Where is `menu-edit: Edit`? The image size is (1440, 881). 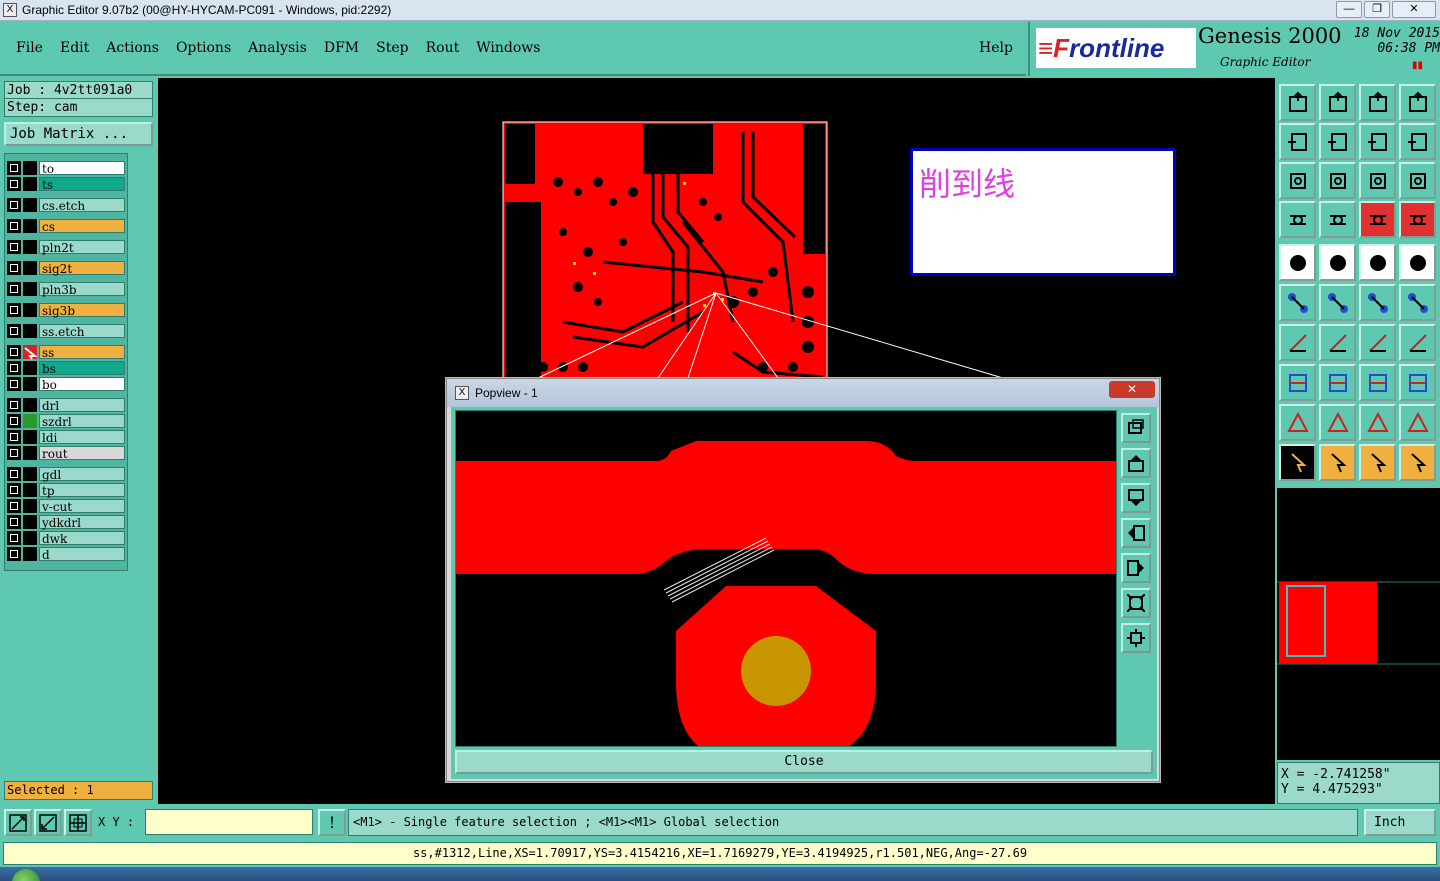 menu-edit: Edit is located at coordinates (74, 48).